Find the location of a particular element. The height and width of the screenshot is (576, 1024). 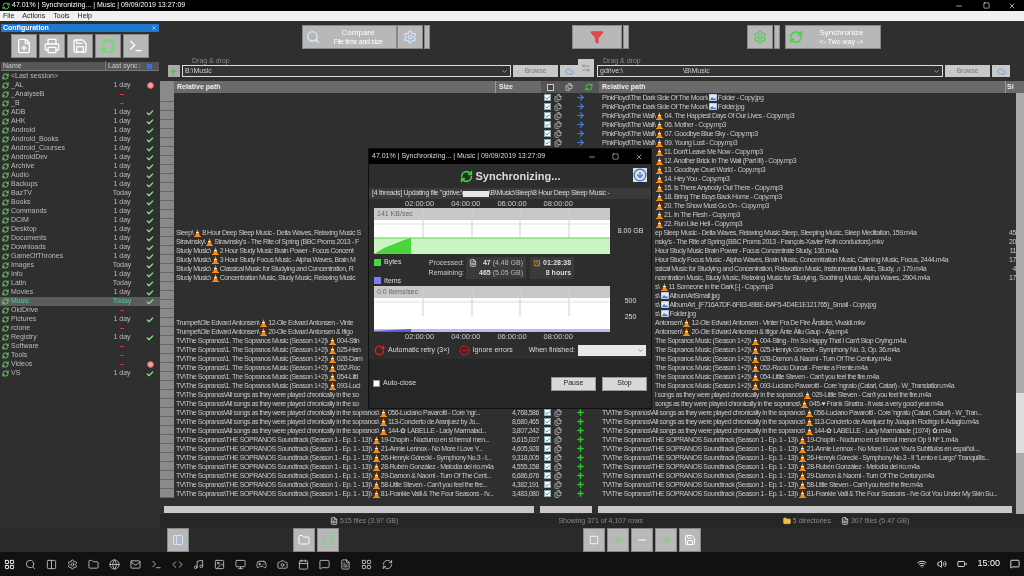

error-icon is located at coordinates (150, 364).